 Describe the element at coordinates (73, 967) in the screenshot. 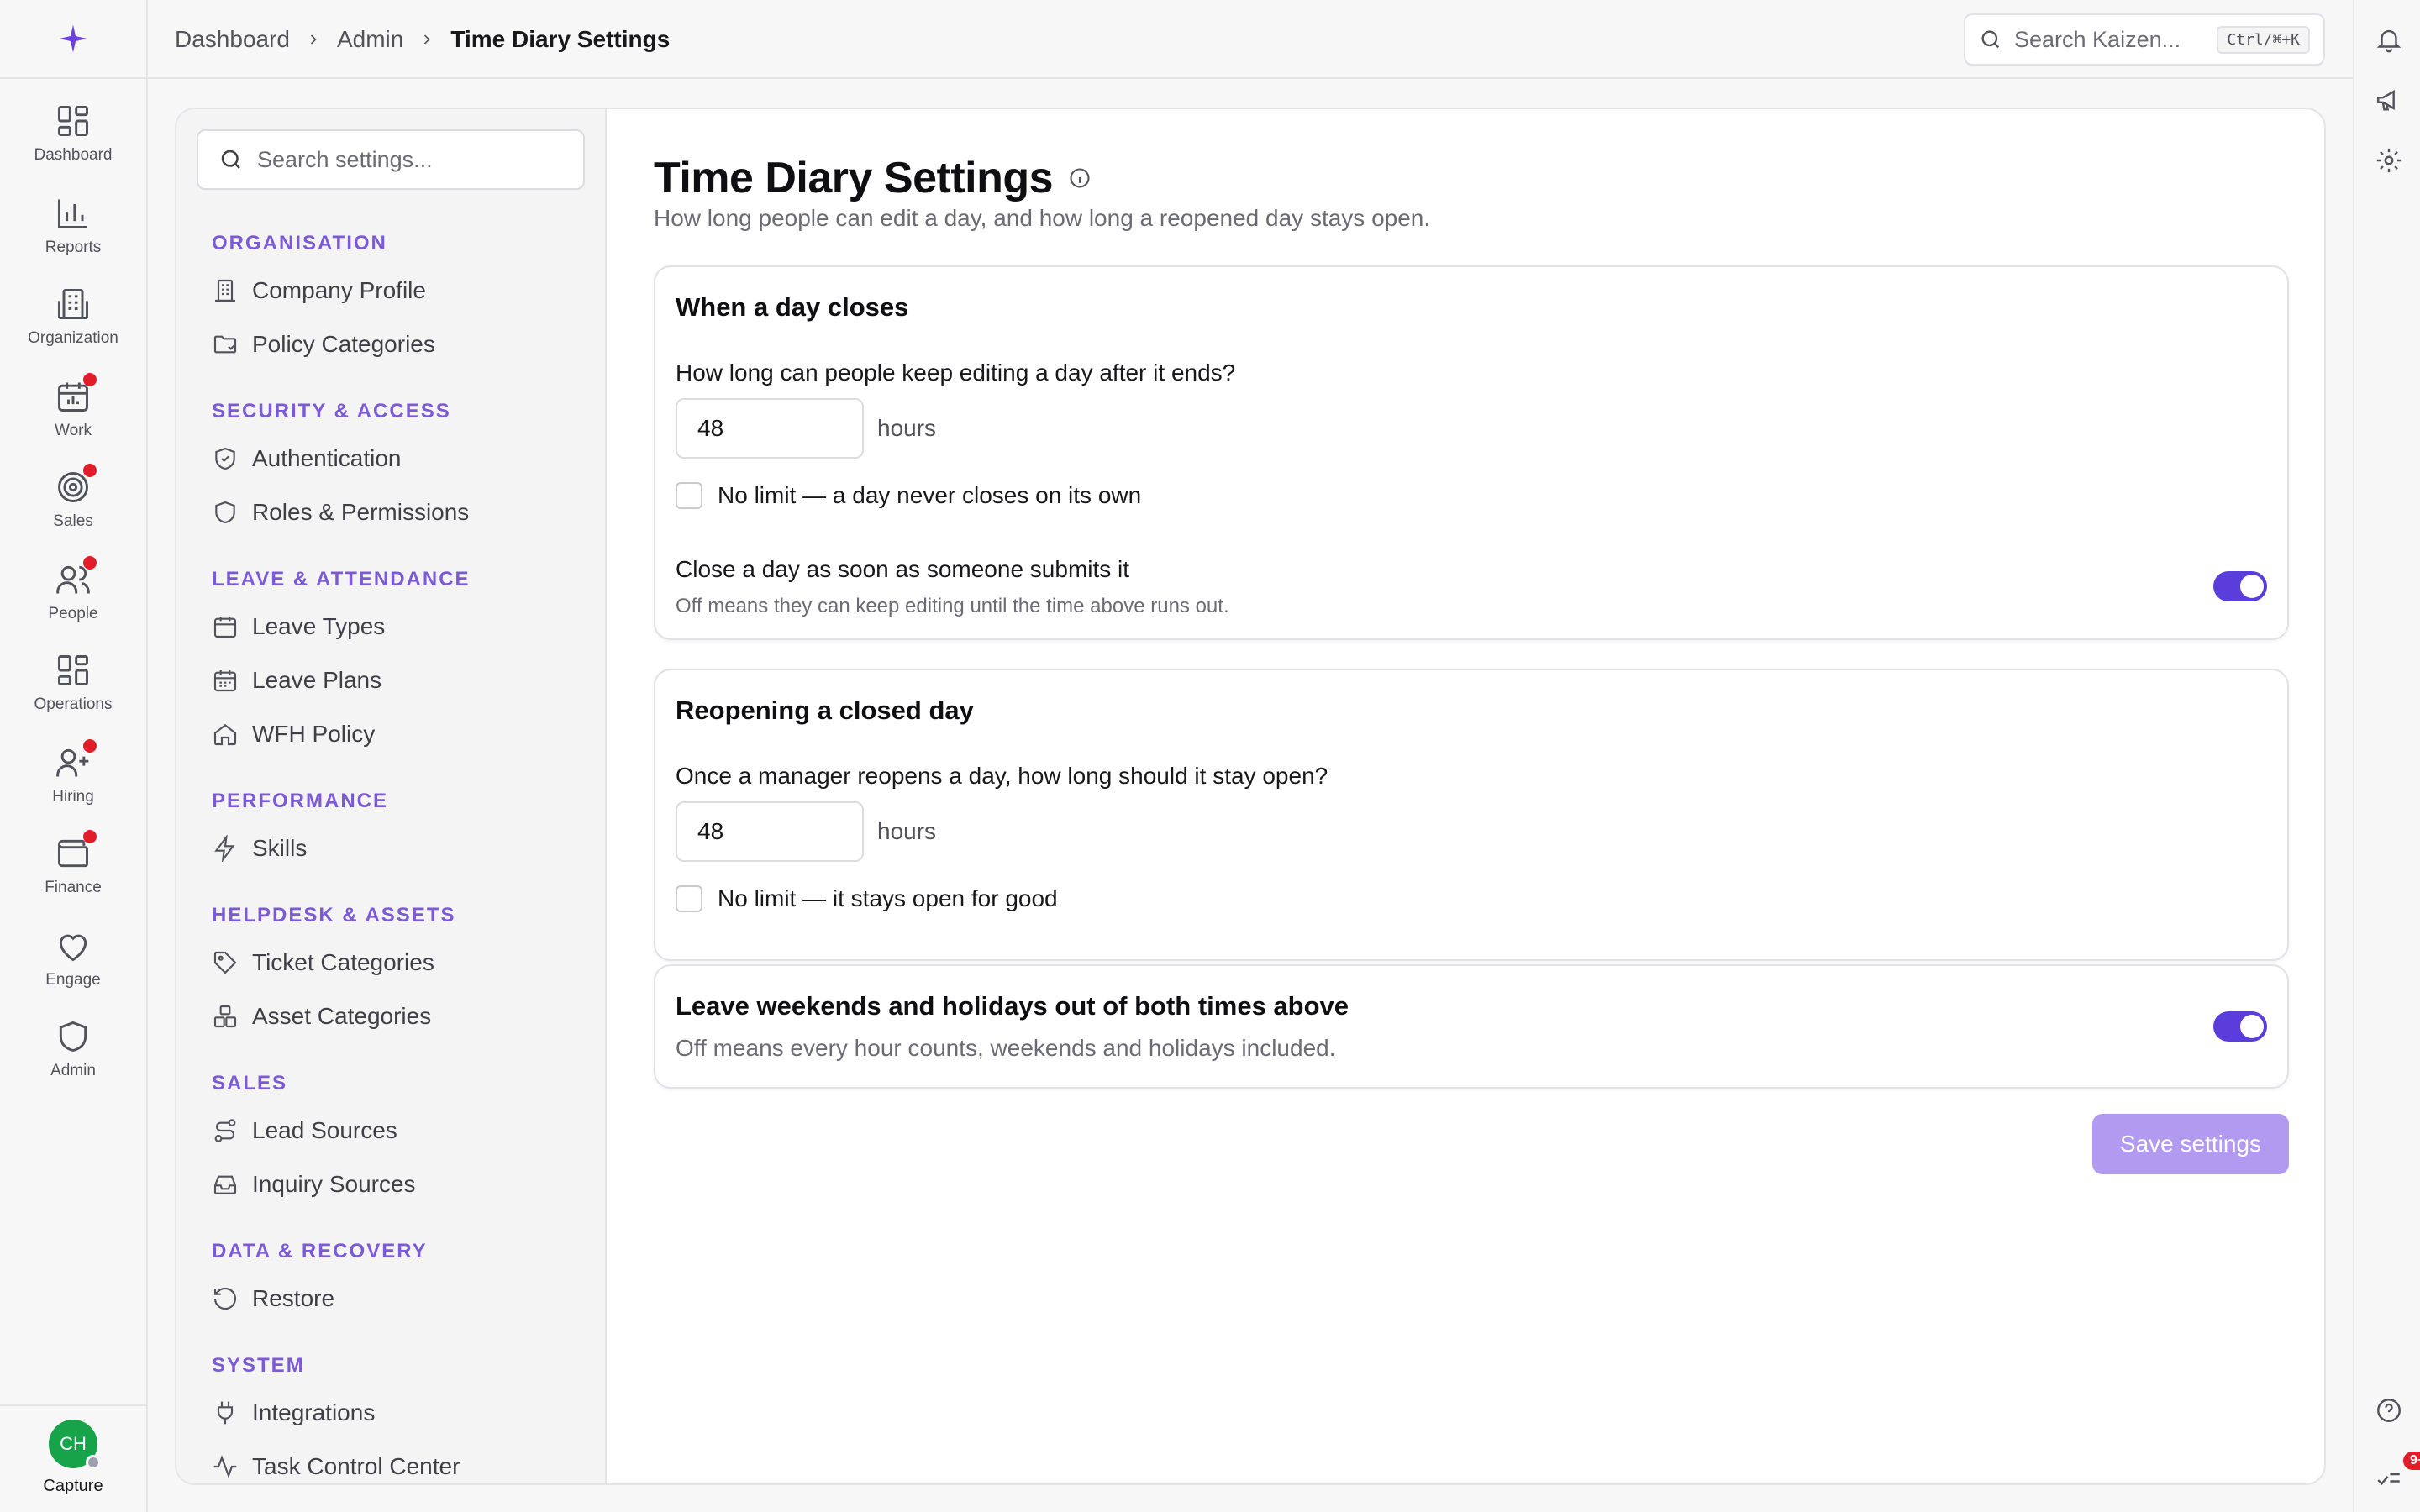

I see `rail-item-engage: Engage` at that location.